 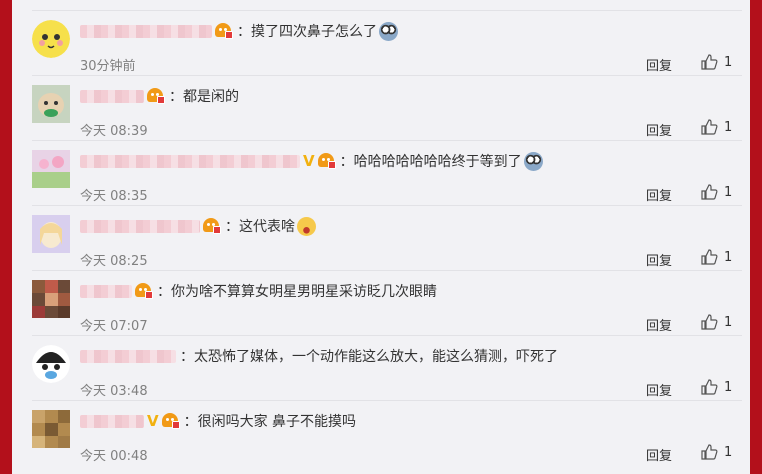 I want to click on comment-time: 今天 00:48, so click(x=114, y=456).